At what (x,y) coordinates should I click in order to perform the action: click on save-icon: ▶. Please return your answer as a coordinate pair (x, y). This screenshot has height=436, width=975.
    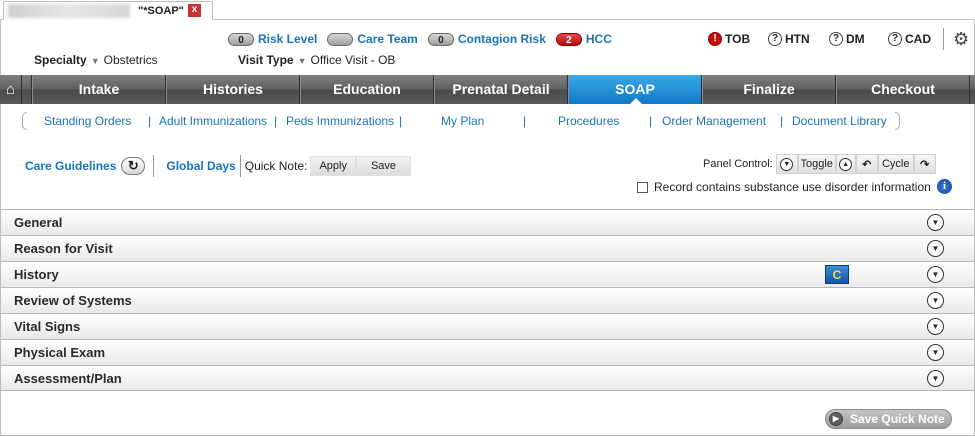
    Looking at the image, I should click on (836, 419).